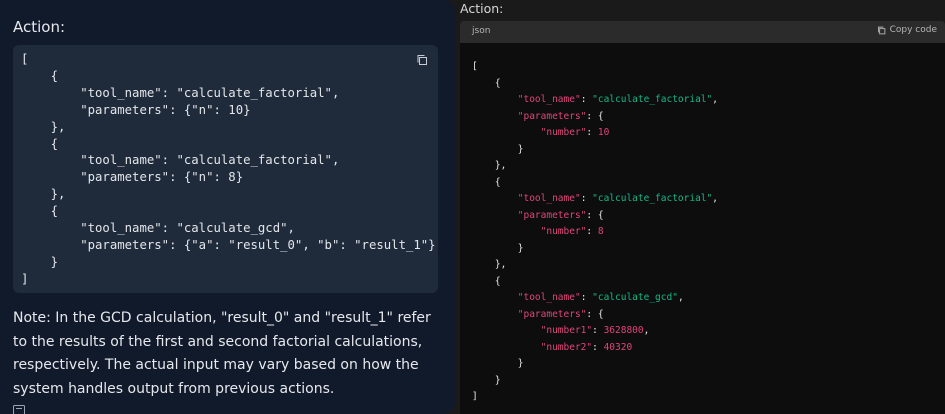 The image size is (945, 414). What do you see at coordinates (623, 330) in the screenshot?
I see `code-number: 3628800` at bounding box center [623, 330].